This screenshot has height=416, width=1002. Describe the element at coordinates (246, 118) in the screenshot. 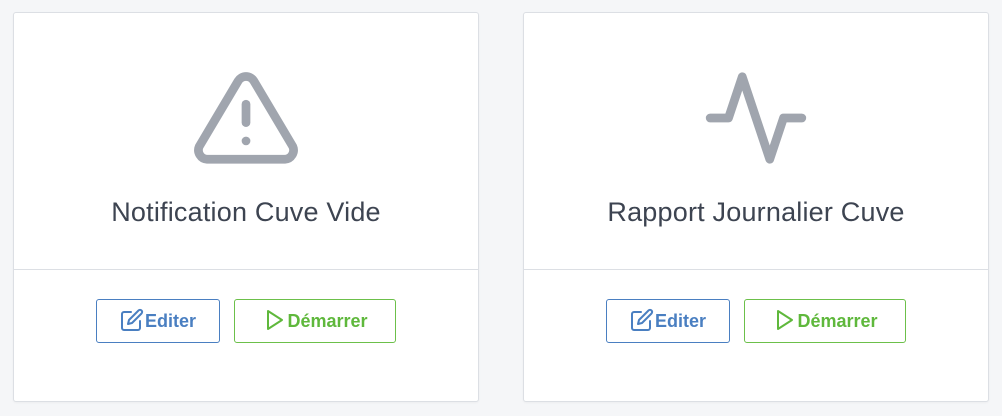

I see `warning-triangle-icon` at that location.